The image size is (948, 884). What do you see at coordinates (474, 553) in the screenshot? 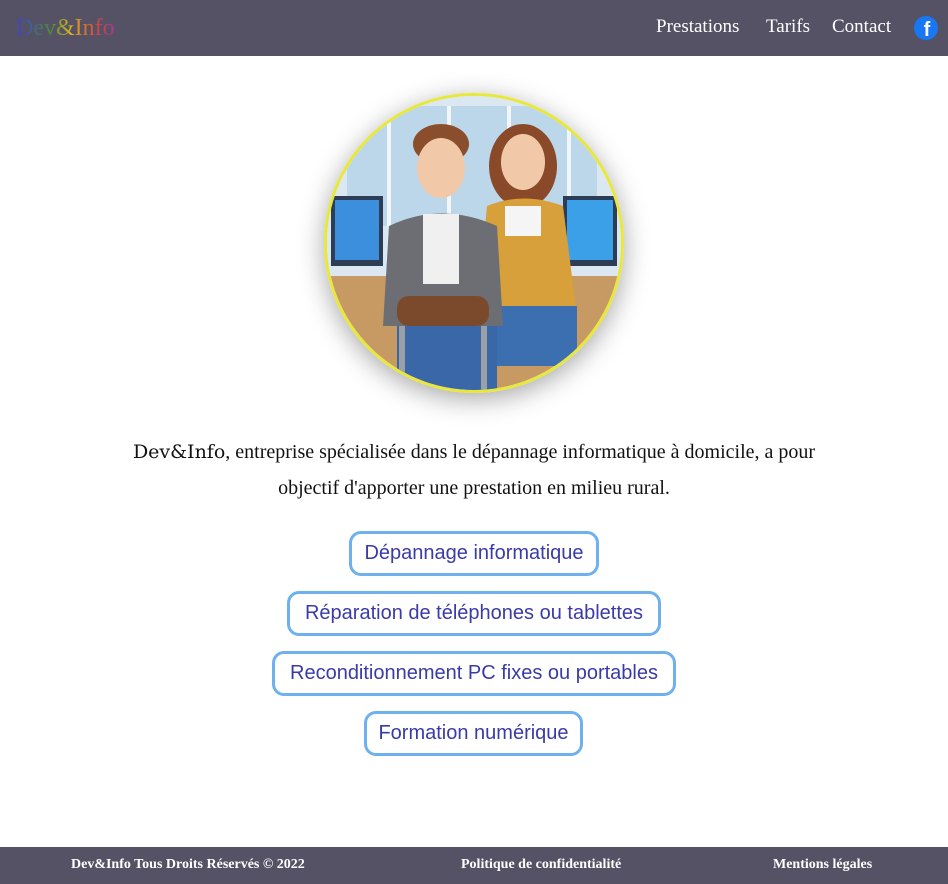
I see `service-button-depannage: Dépannage informatique` at bounding box center [474, 553].